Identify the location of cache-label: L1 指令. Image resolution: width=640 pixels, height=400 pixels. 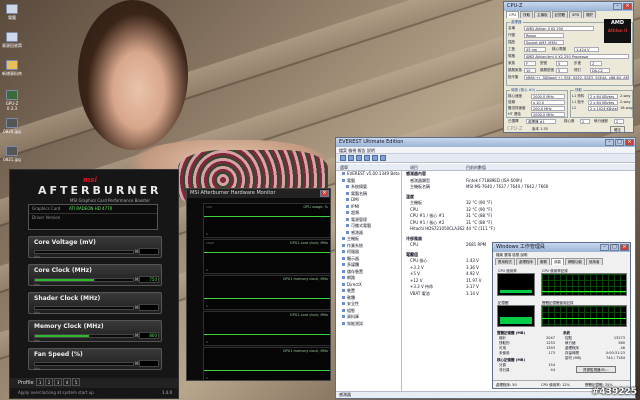
(578, 102).